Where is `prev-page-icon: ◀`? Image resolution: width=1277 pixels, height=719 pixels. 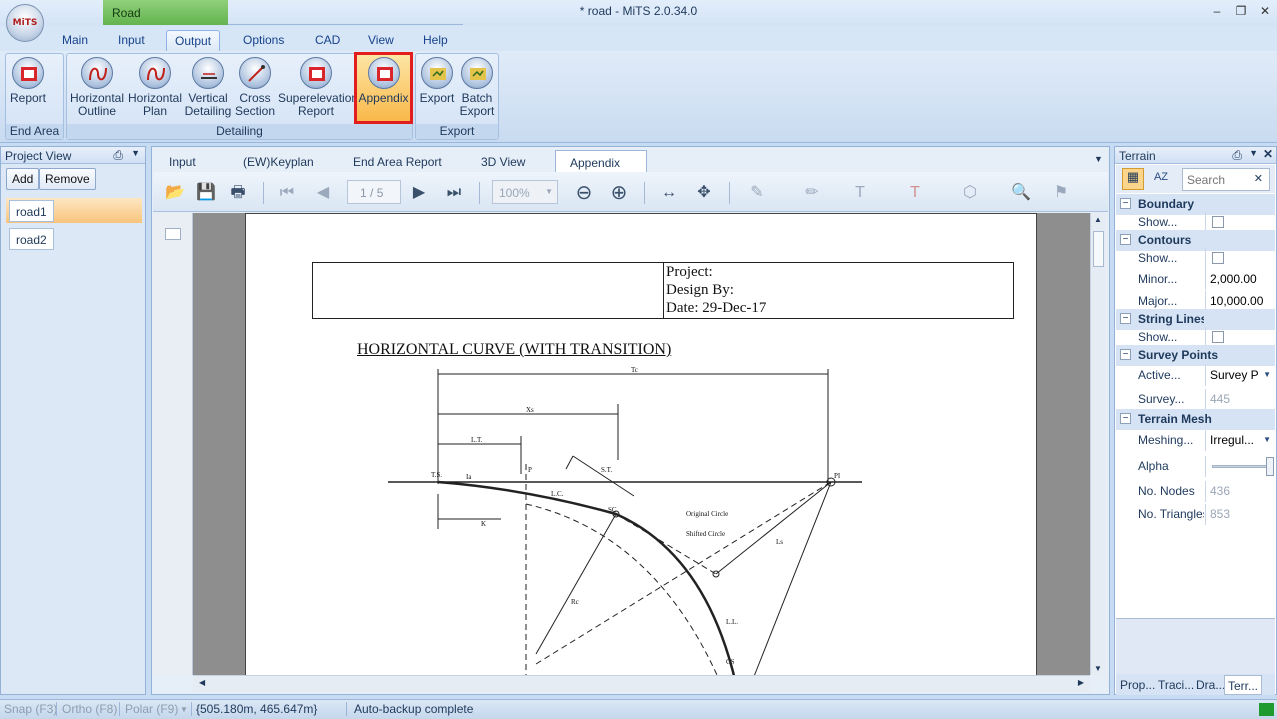
prev-page-icon: ◀ is located at coordinates (323, 193).